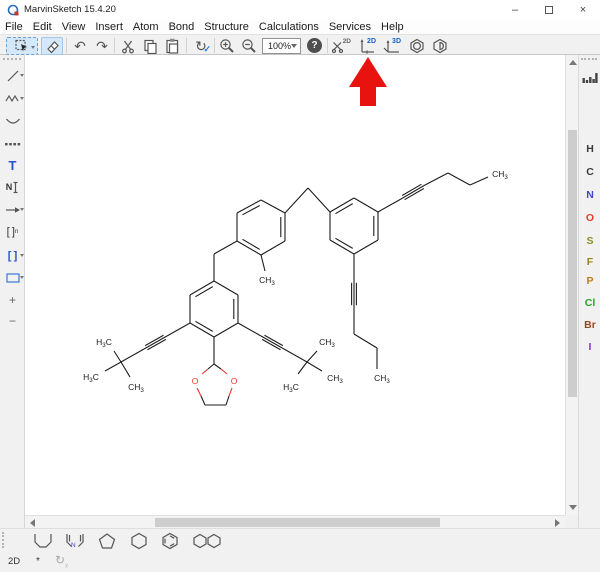 The height and width of the screenshot is (572, 600). Describe the element at coordinates (589, 350) in the screenshot. I see `element-i-button: I` at that location.